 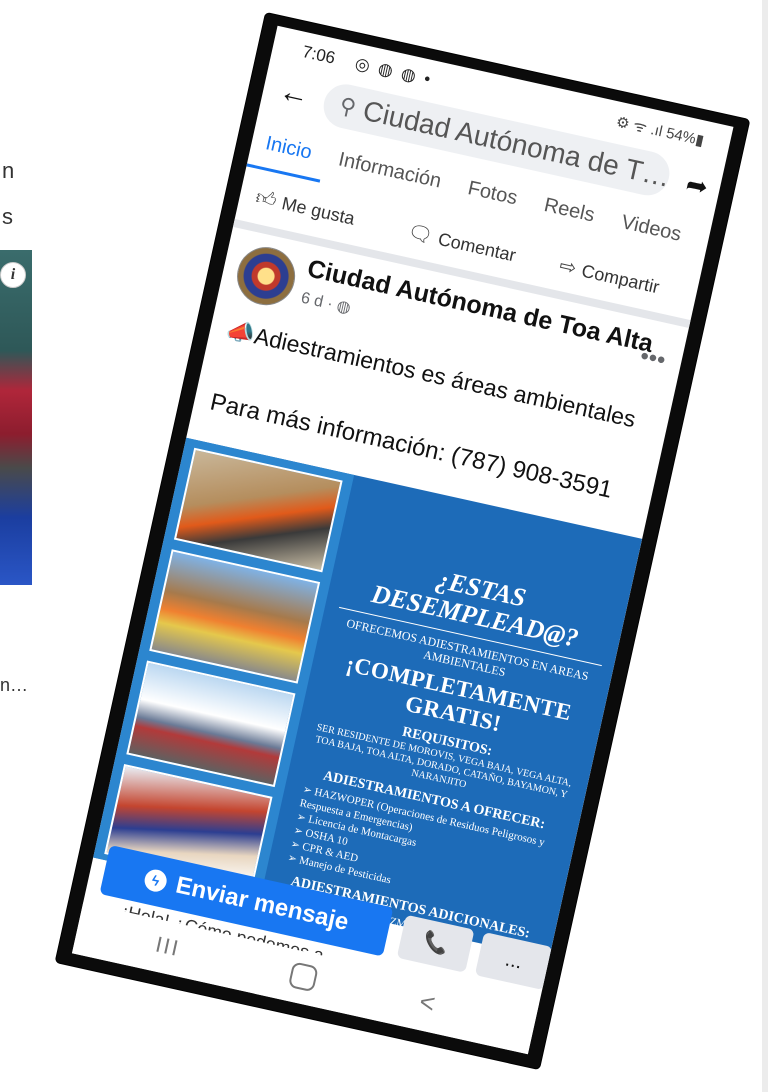 I want to click on back-arrow-icon: ←, so click(x=294, y=94).